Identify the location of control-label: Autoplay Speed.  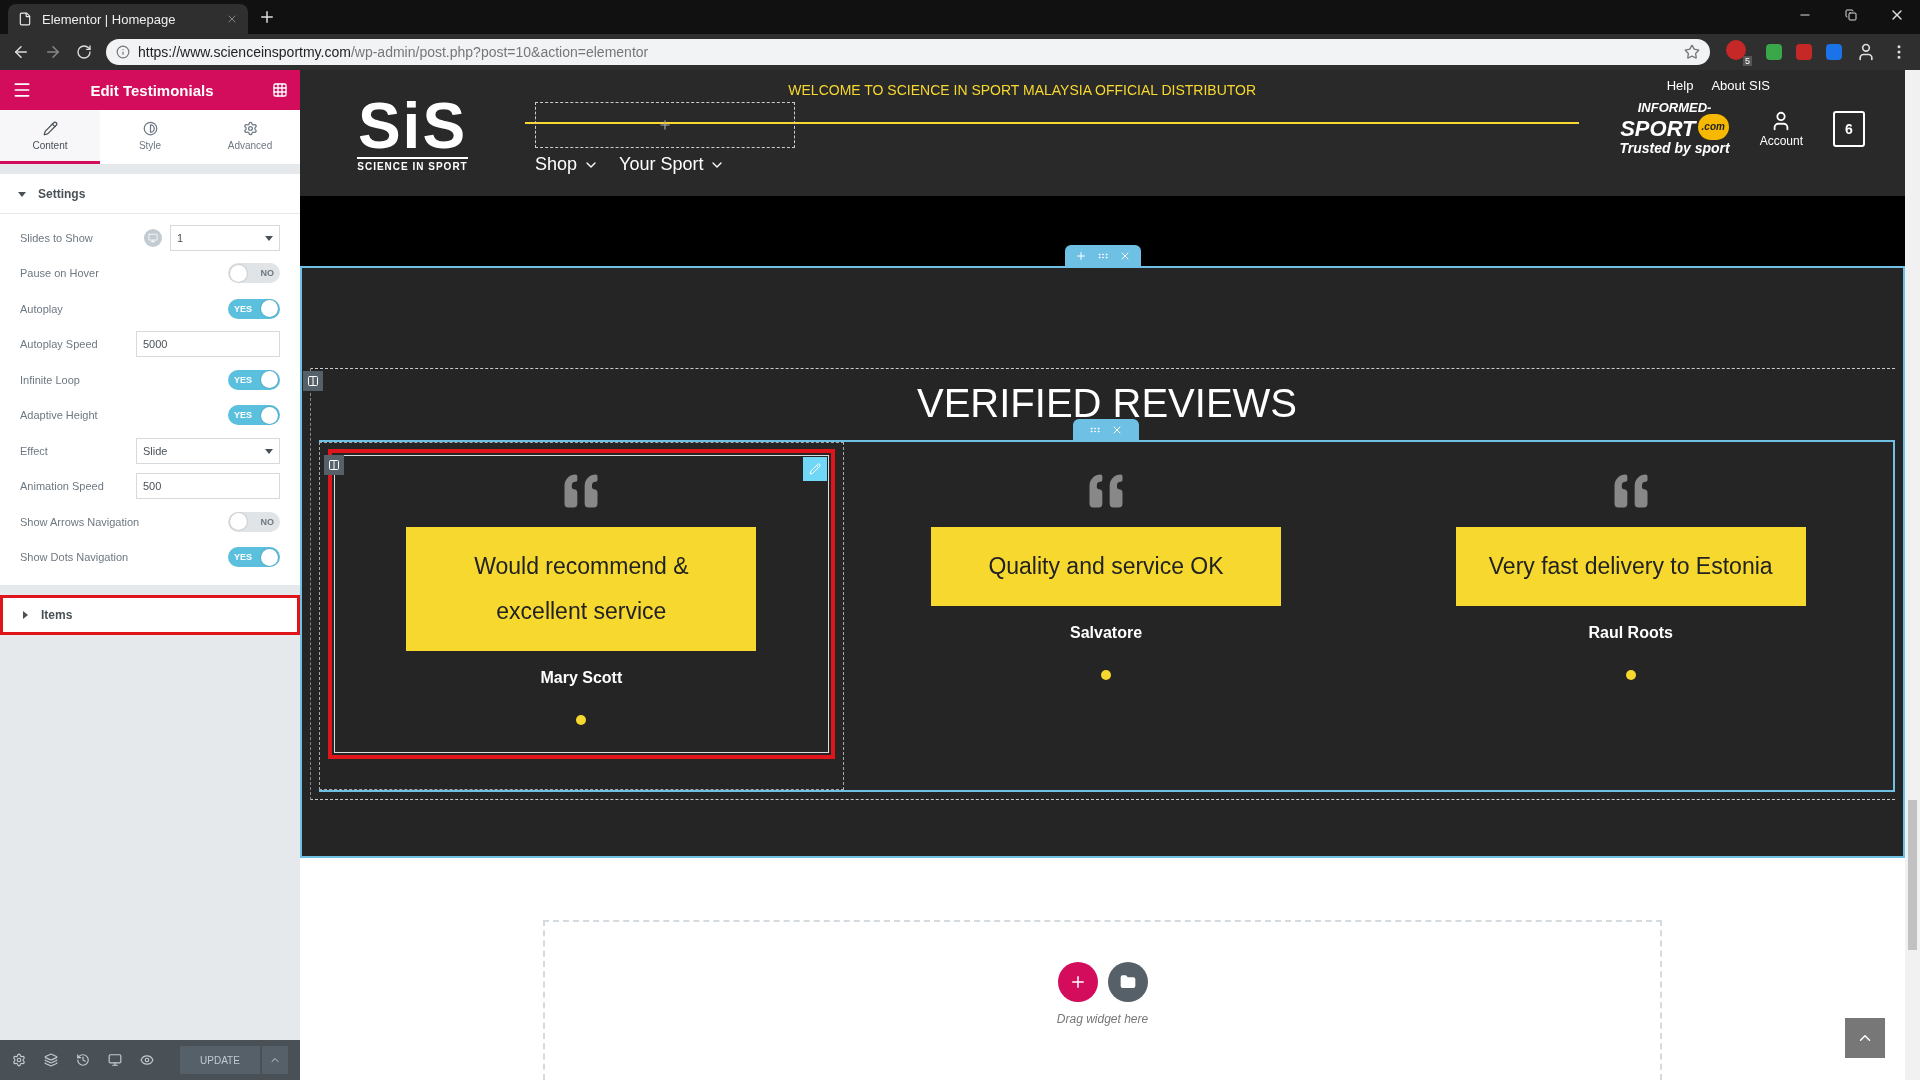
(59, 344).